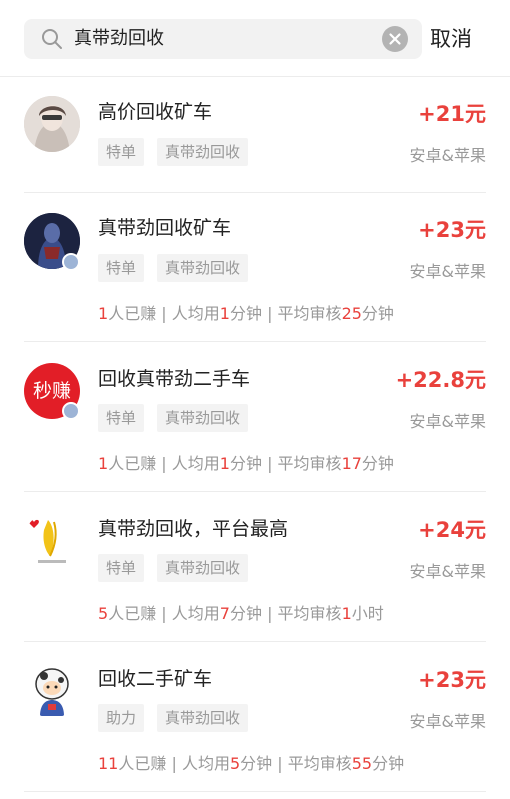  What do you see at coordinates (395, 39) in the screenshot?
I see `clear-icon` at bounding box center [395, 39].